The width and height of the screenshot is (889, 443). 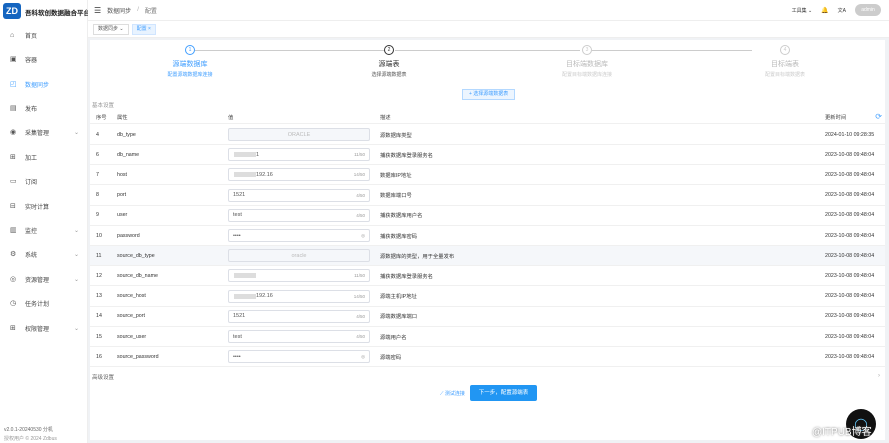 I want to click on sidebar-item: ▣ 容器, so click(x=44, y=59).